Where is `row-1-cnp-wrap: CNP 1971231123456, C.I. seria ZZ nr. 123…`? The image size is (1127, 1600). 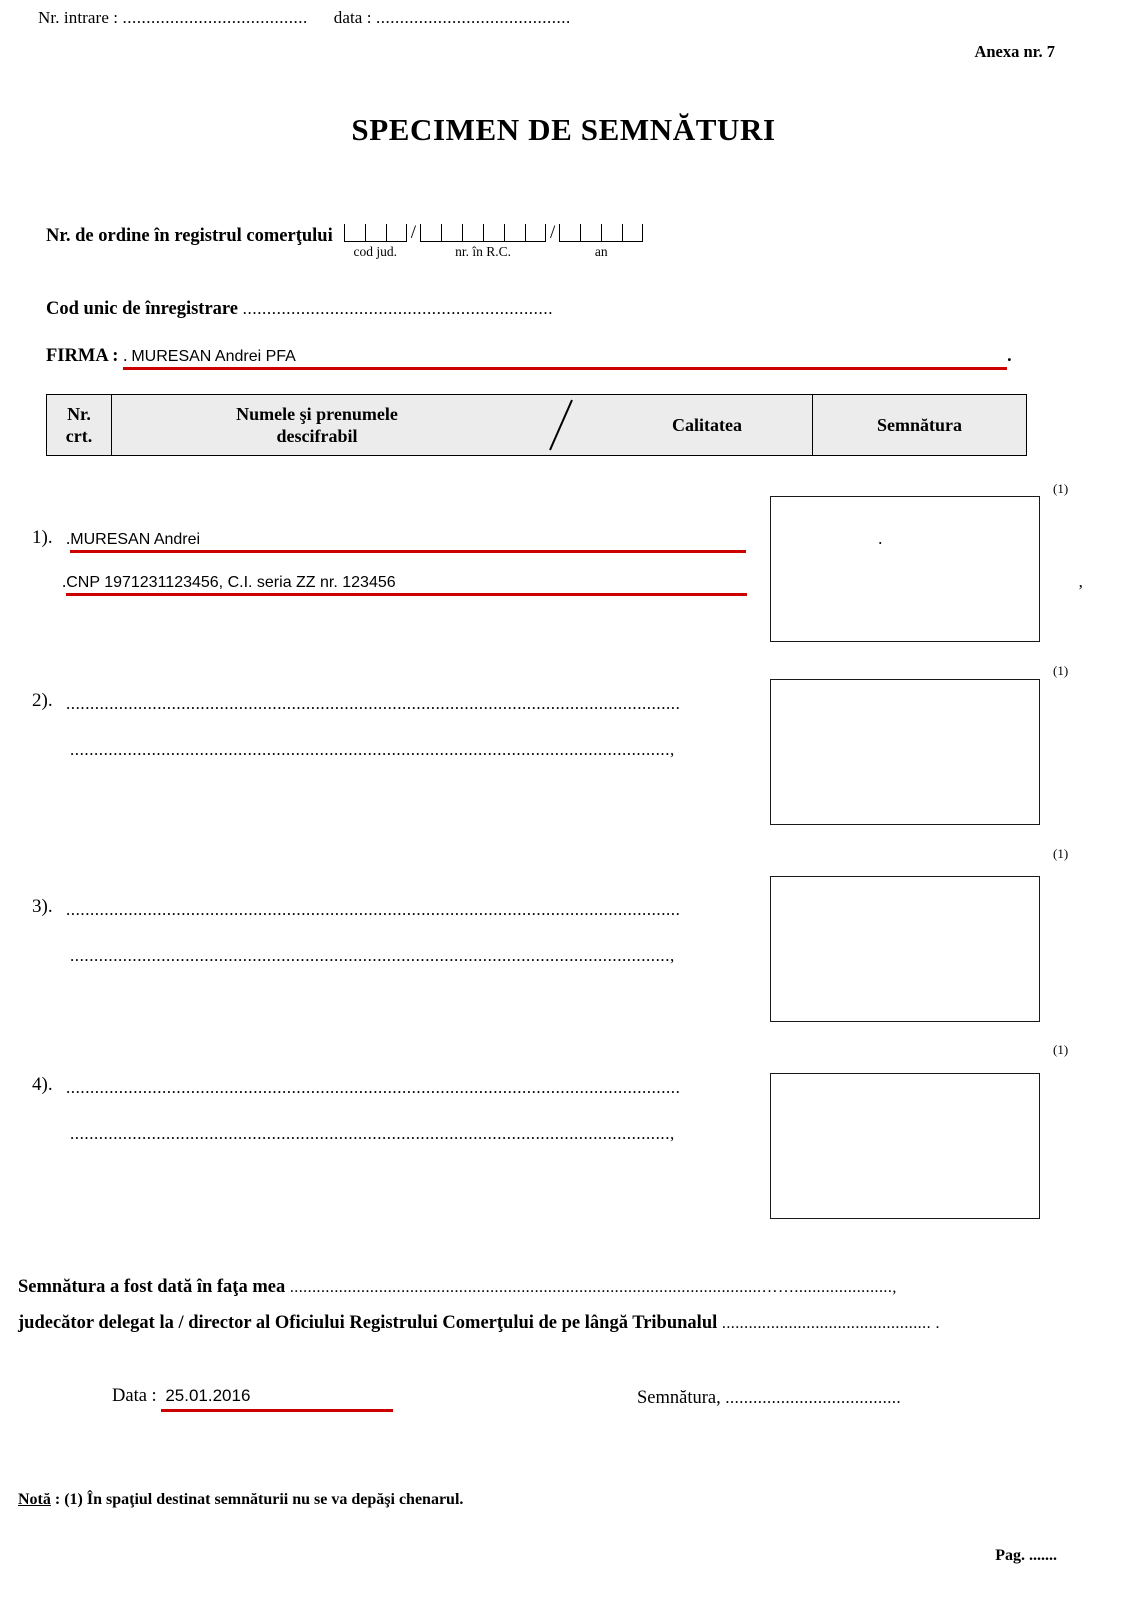
row-1-cnp-wrap: CNP 1971231123456, C.I. seria ZZ nr. 123… is located at coordinates (407, 585).